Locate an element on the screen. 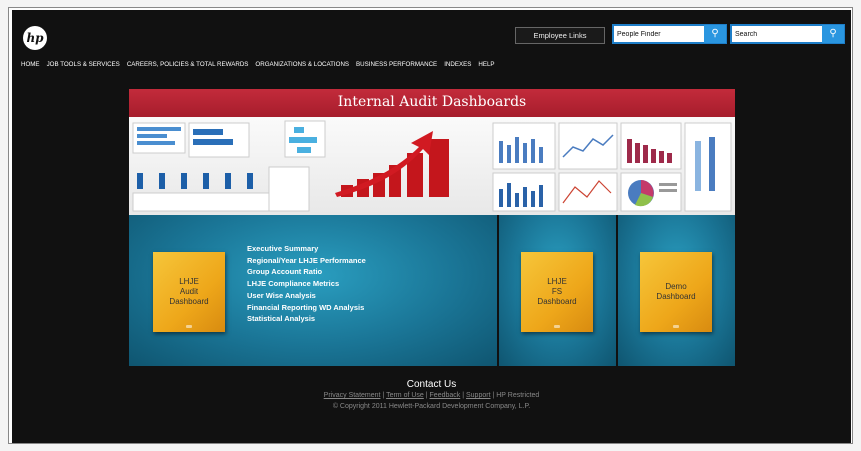 The height and width of the screenshot is (451, 861). link-user-wise-analysis: User Wise Analysis is located at coordinates (306, 296).